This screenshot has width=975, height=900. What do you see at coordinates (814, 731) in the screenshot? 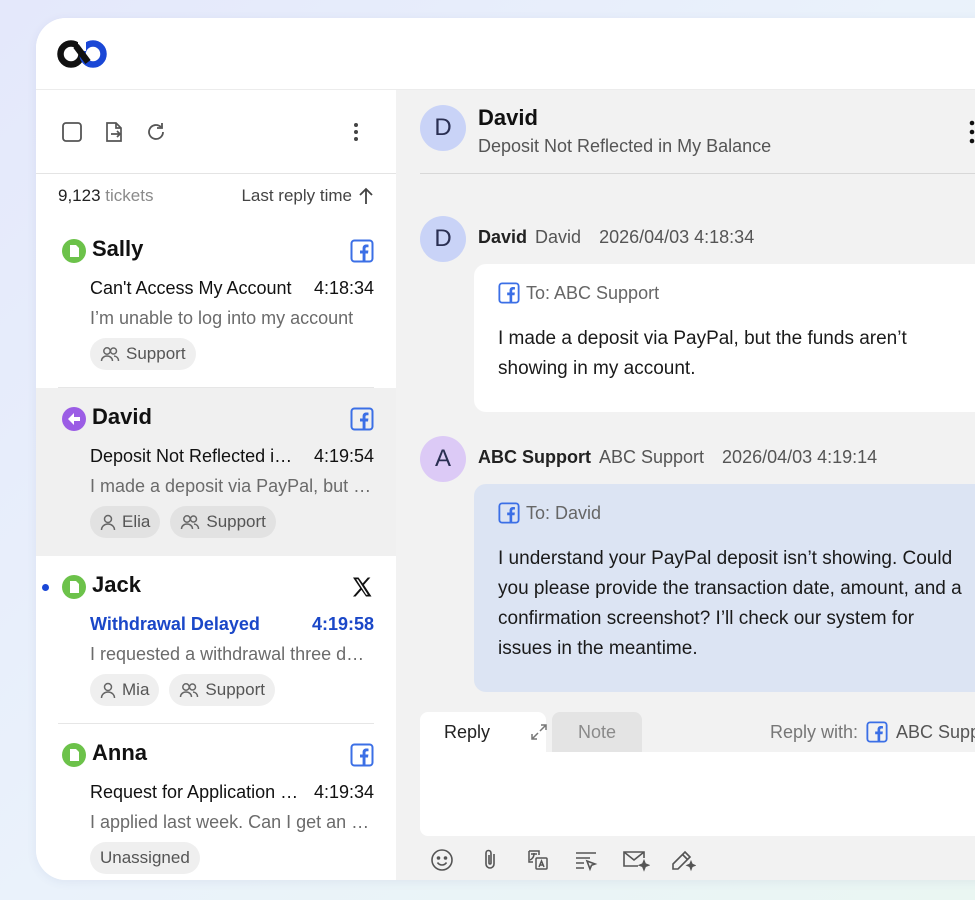
I see `reply-with-label: Reply with:` at bounding box center [814, 731].